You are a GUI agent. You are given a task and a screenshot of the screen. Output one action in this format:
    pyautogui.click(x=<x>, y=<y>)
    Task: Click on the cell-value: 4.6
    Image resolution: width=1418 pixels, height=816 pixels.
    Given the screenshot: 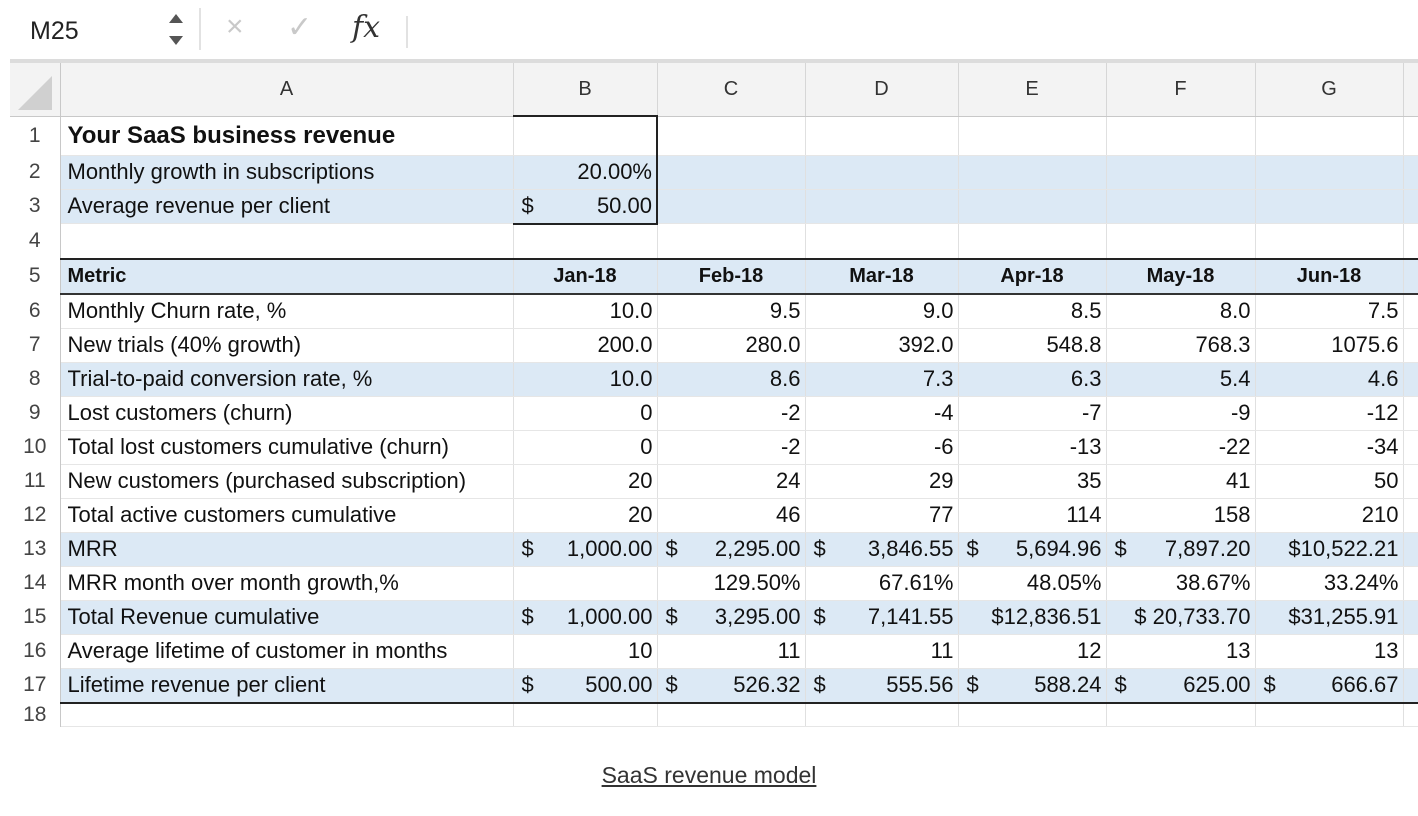 What is the action you would take?
    pyautogui.click(x=1329, y=379)
    